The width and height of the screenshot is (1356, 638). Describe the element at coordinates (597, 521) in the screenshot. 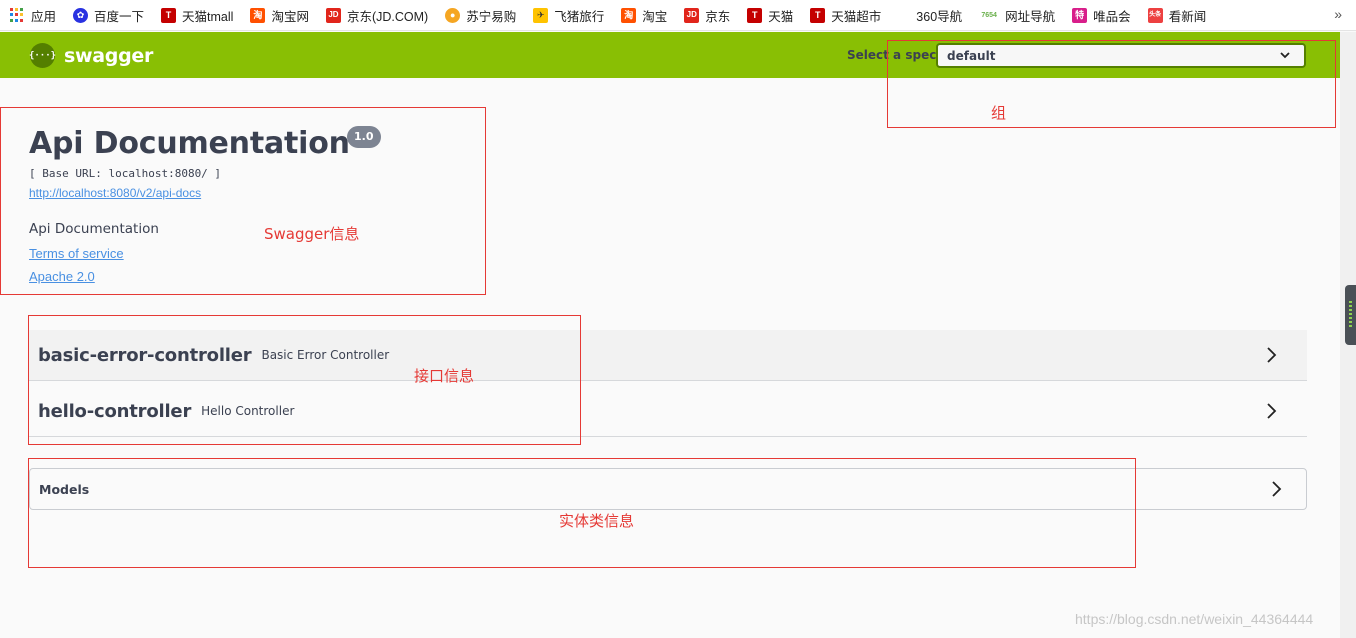

I see `annotation-label-entity-info: 实体类信息` at that location.